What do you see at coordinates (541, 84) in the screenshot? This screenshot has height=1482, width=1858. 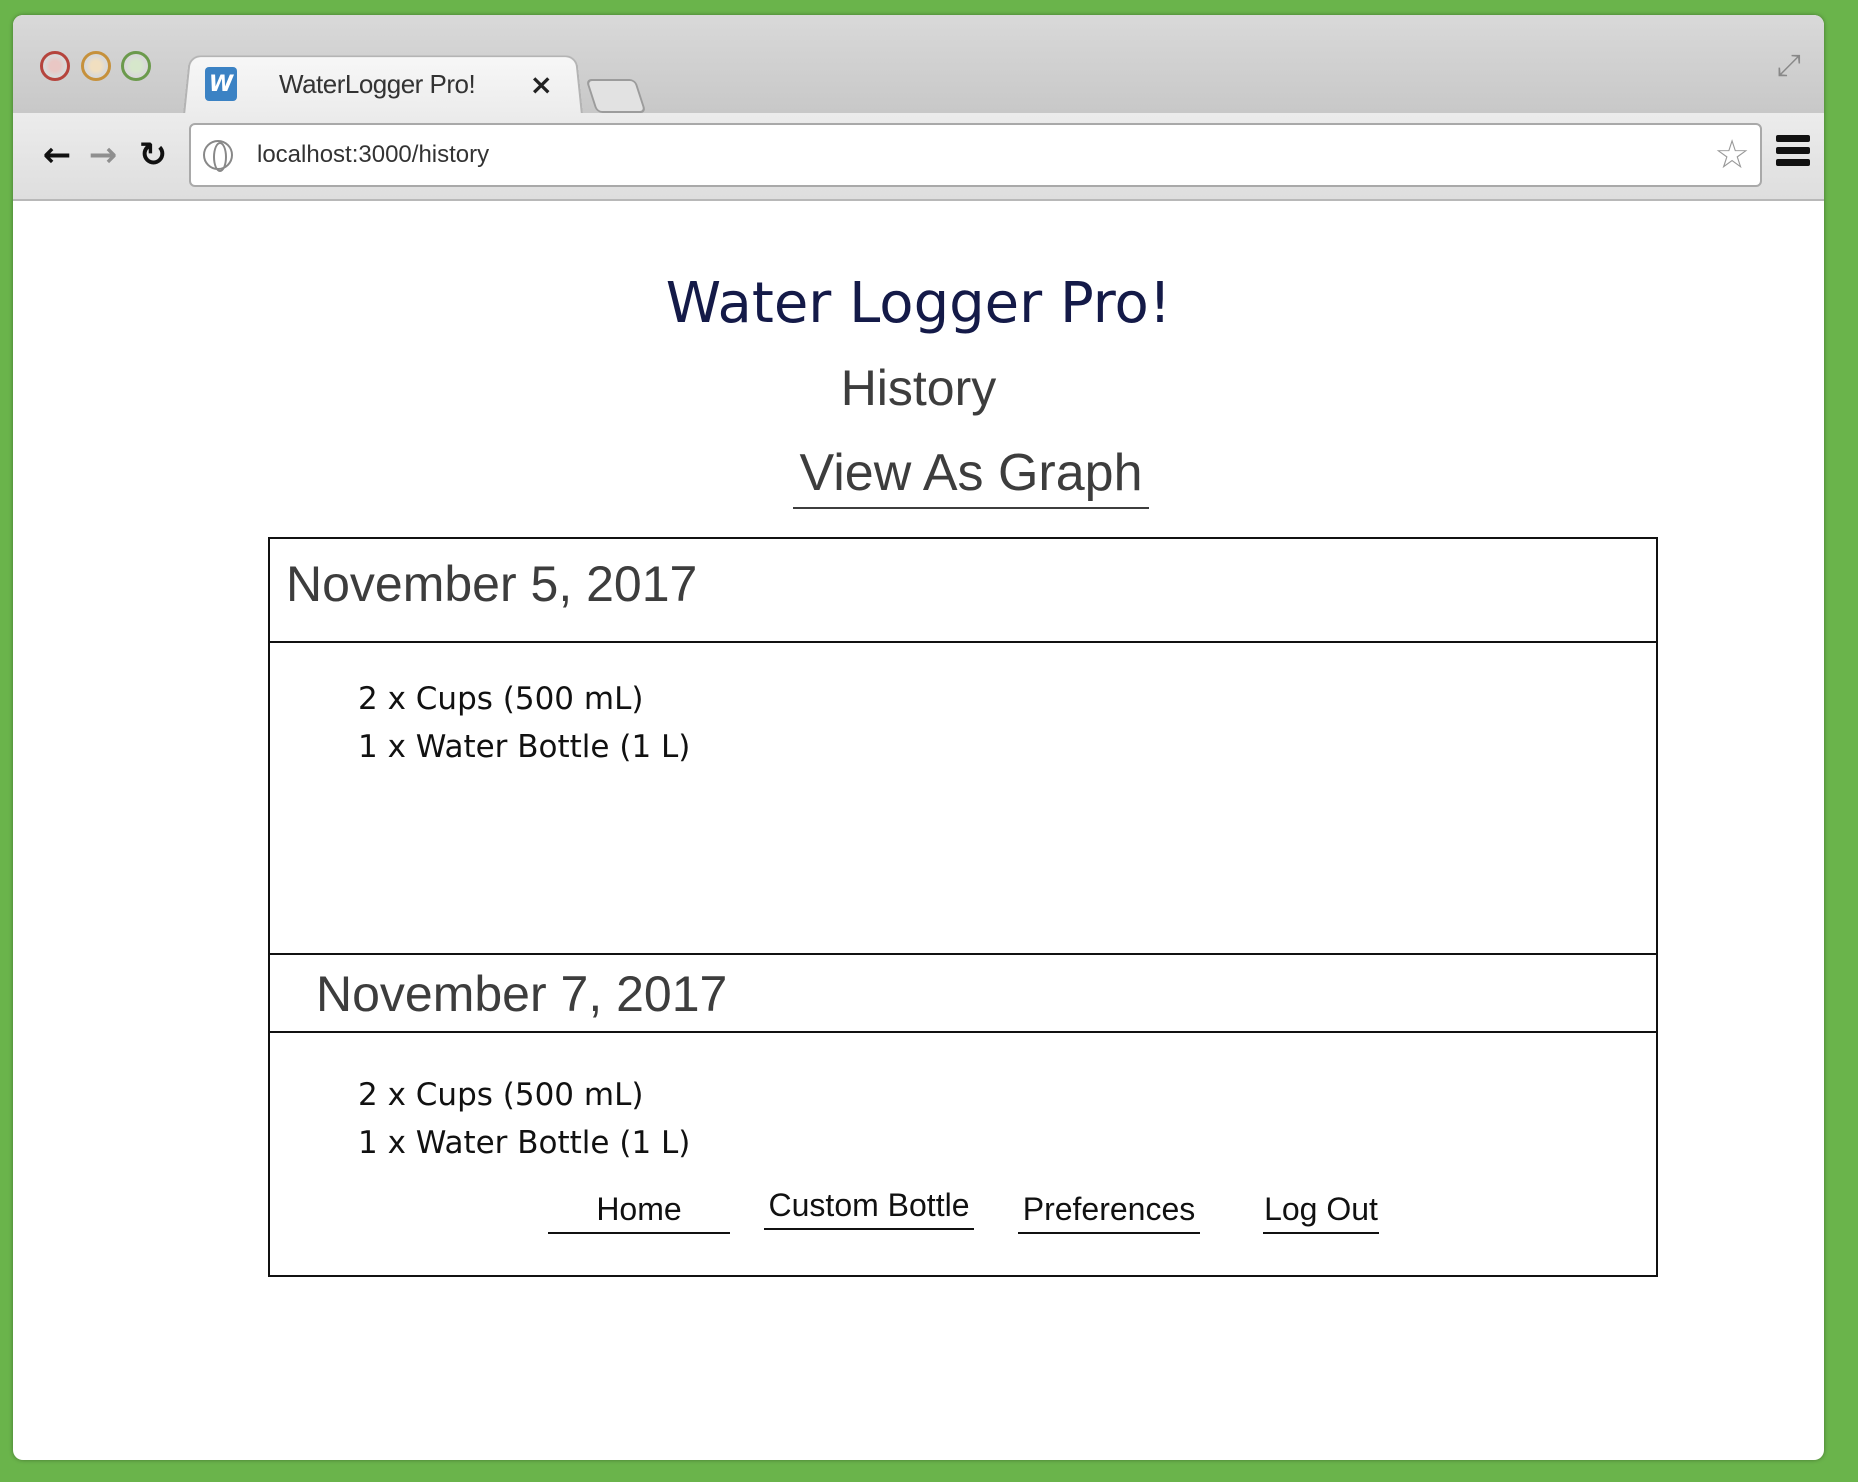 I see `tab-close-icon: ×` at bounding box center [541, 84].